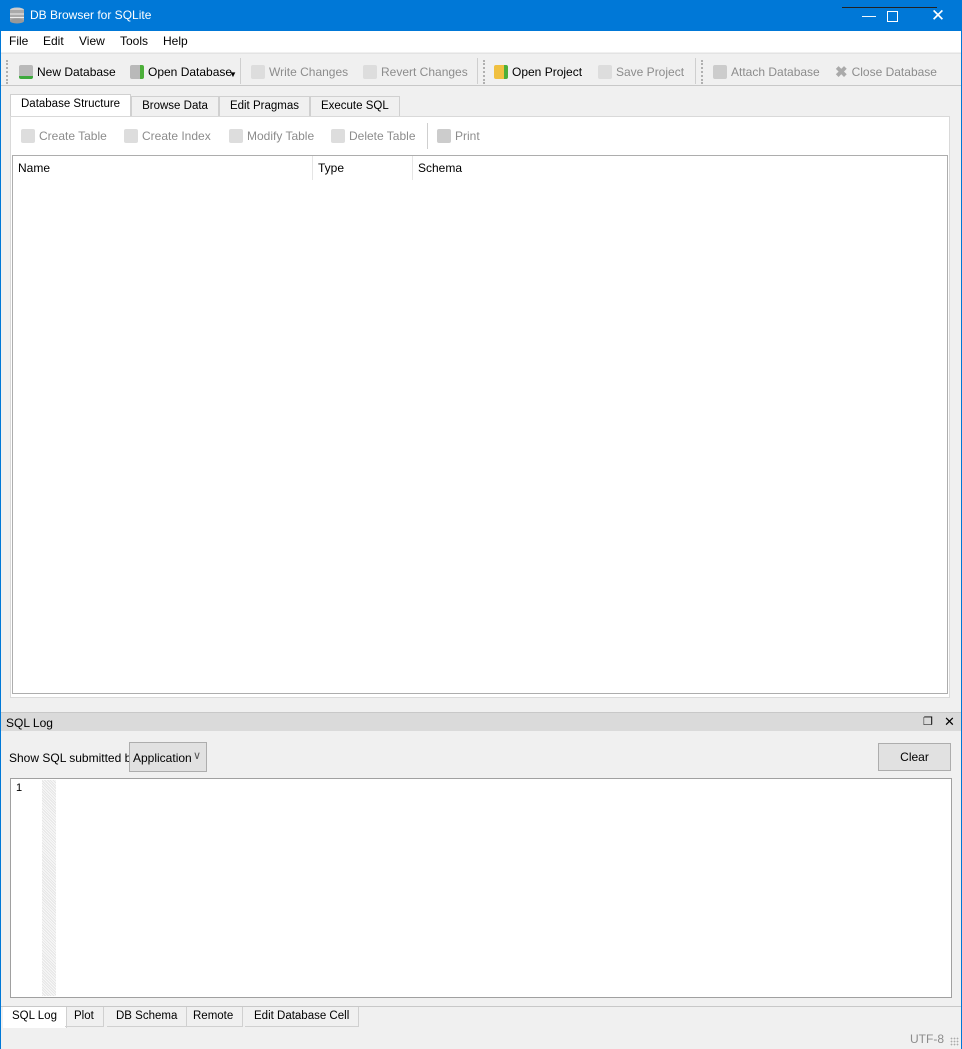 This screenshot has height=1049, width=962. What do you see at coordinates (914, 757) in the screenshot?
I see `clear-button: Clear` at bounding box center [914, 757].